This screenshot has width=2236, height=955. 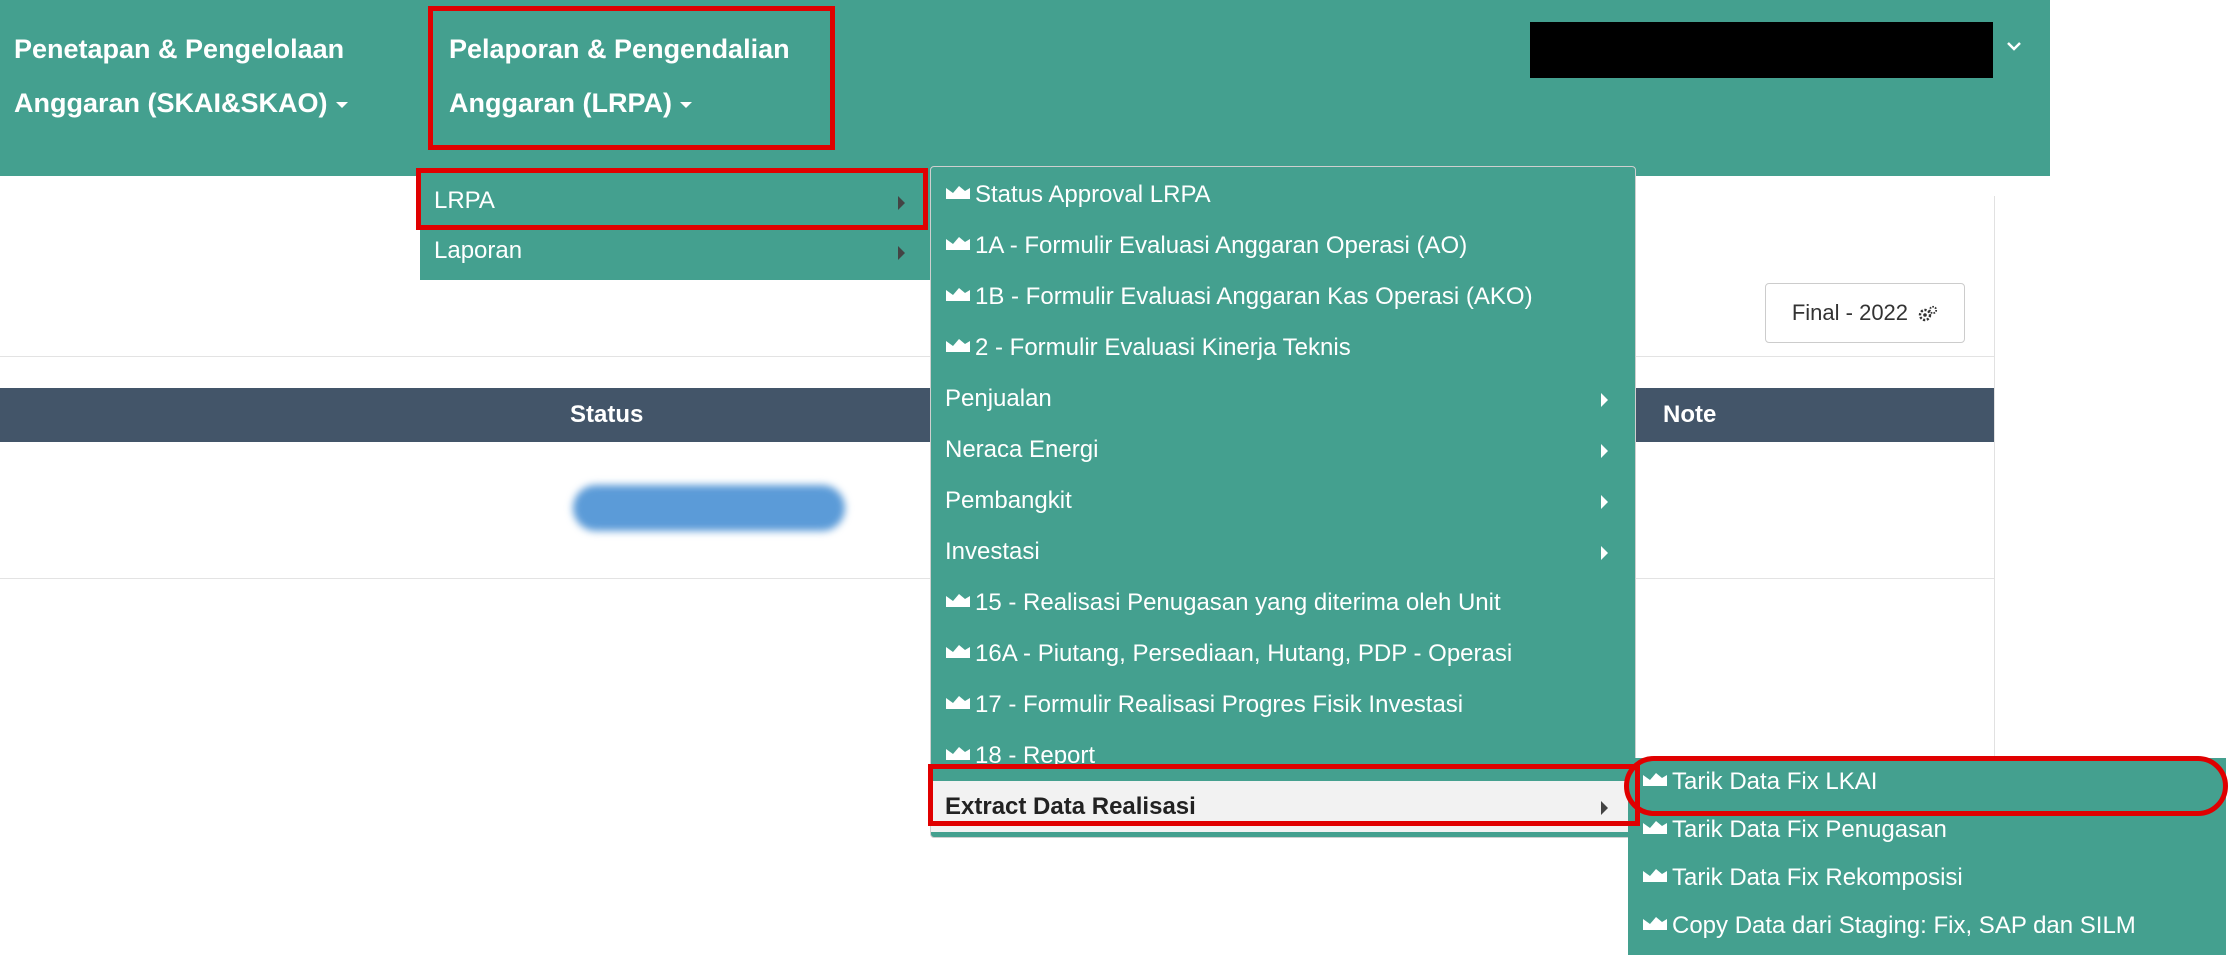 I want to click on menu-item-neraca-energi: Neraca Energi, so click(x=1283, y=449).